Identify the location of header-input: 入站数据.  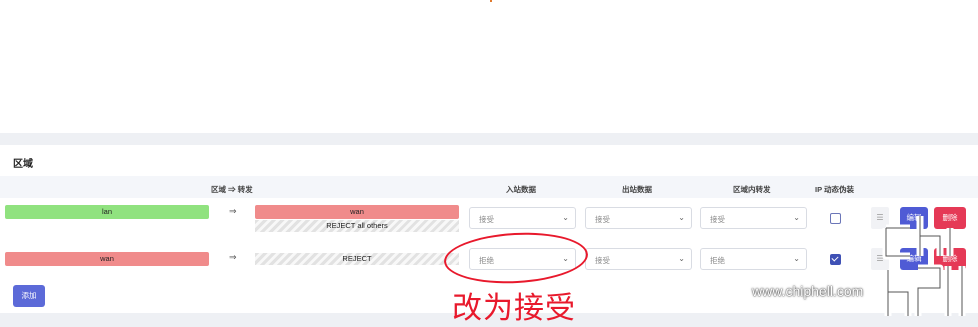
(521, 189).